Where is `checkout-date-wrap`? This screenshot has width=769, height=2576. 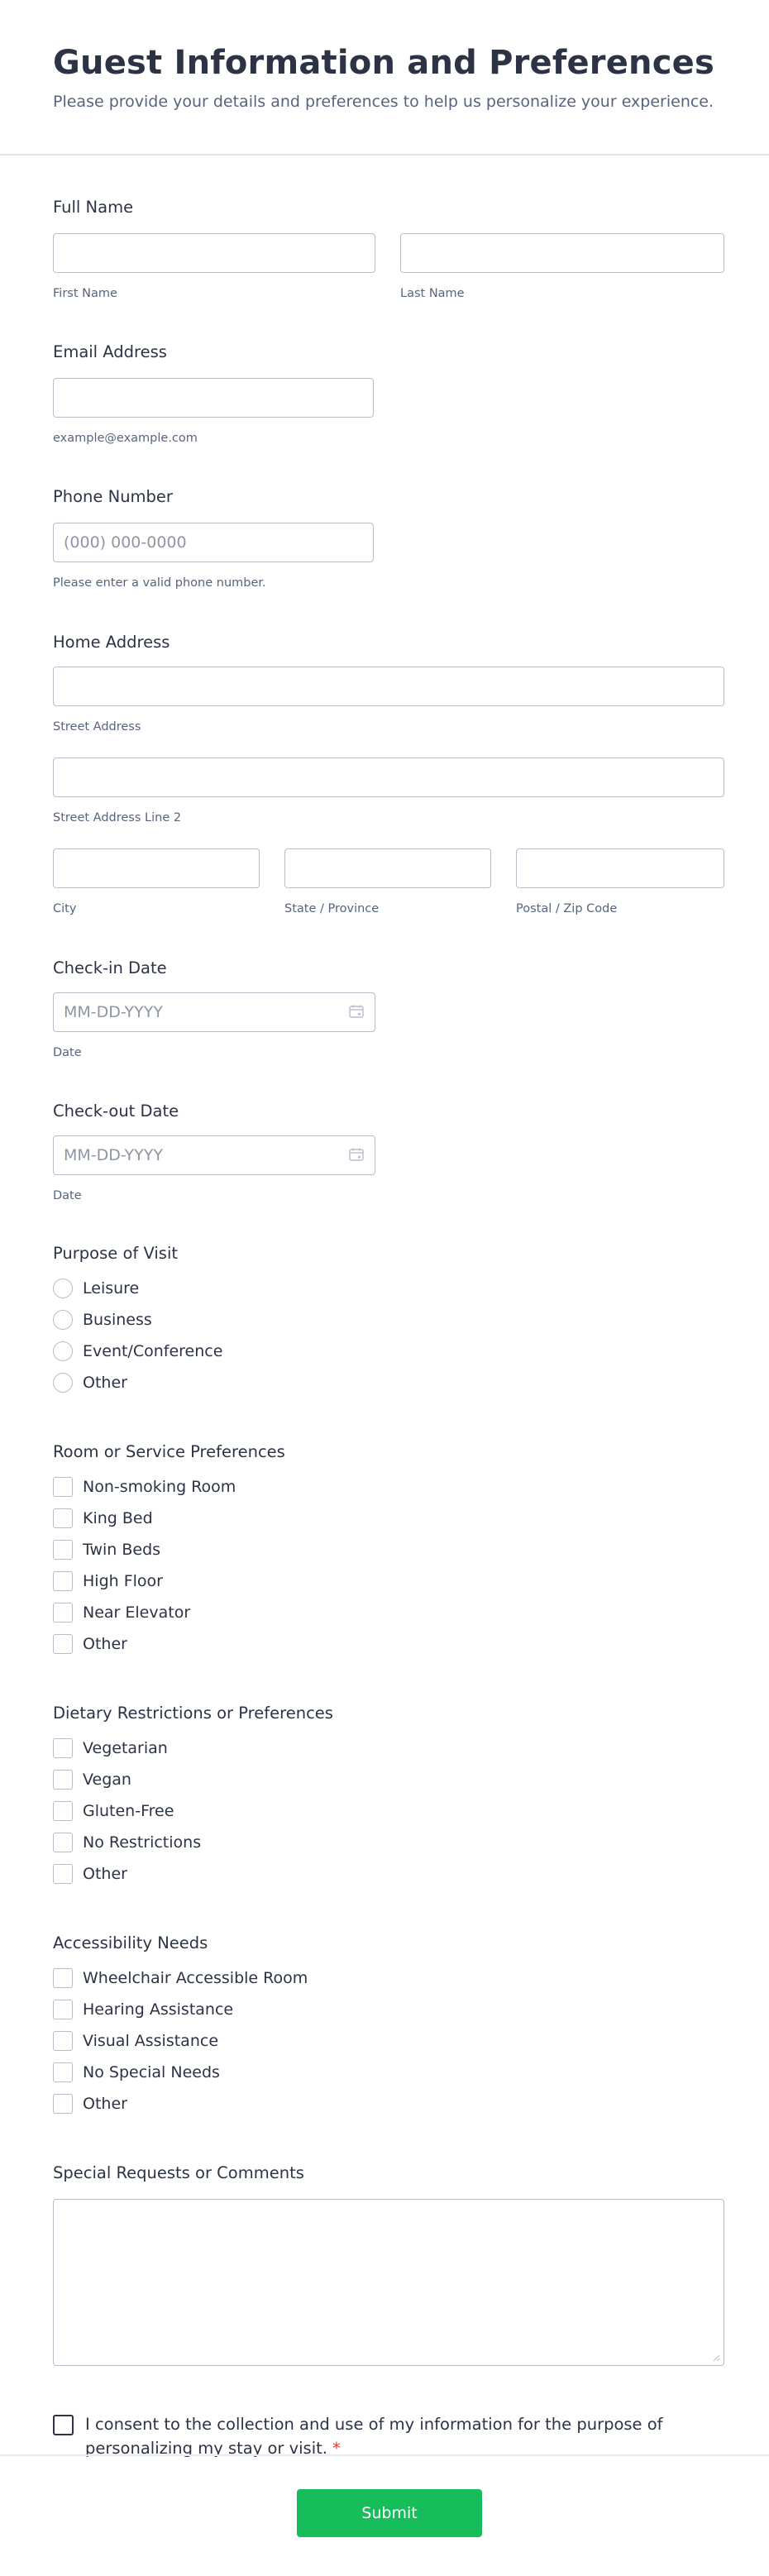 checkout-date-wrap is located at coordinates (214, 1155).